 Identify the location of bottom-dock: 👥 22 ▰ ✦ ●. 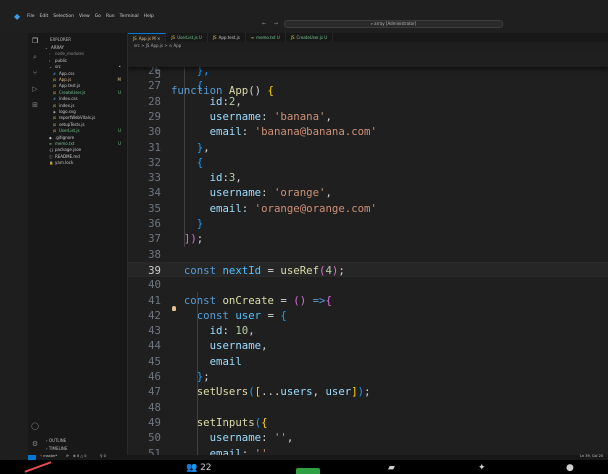
(304, 467).